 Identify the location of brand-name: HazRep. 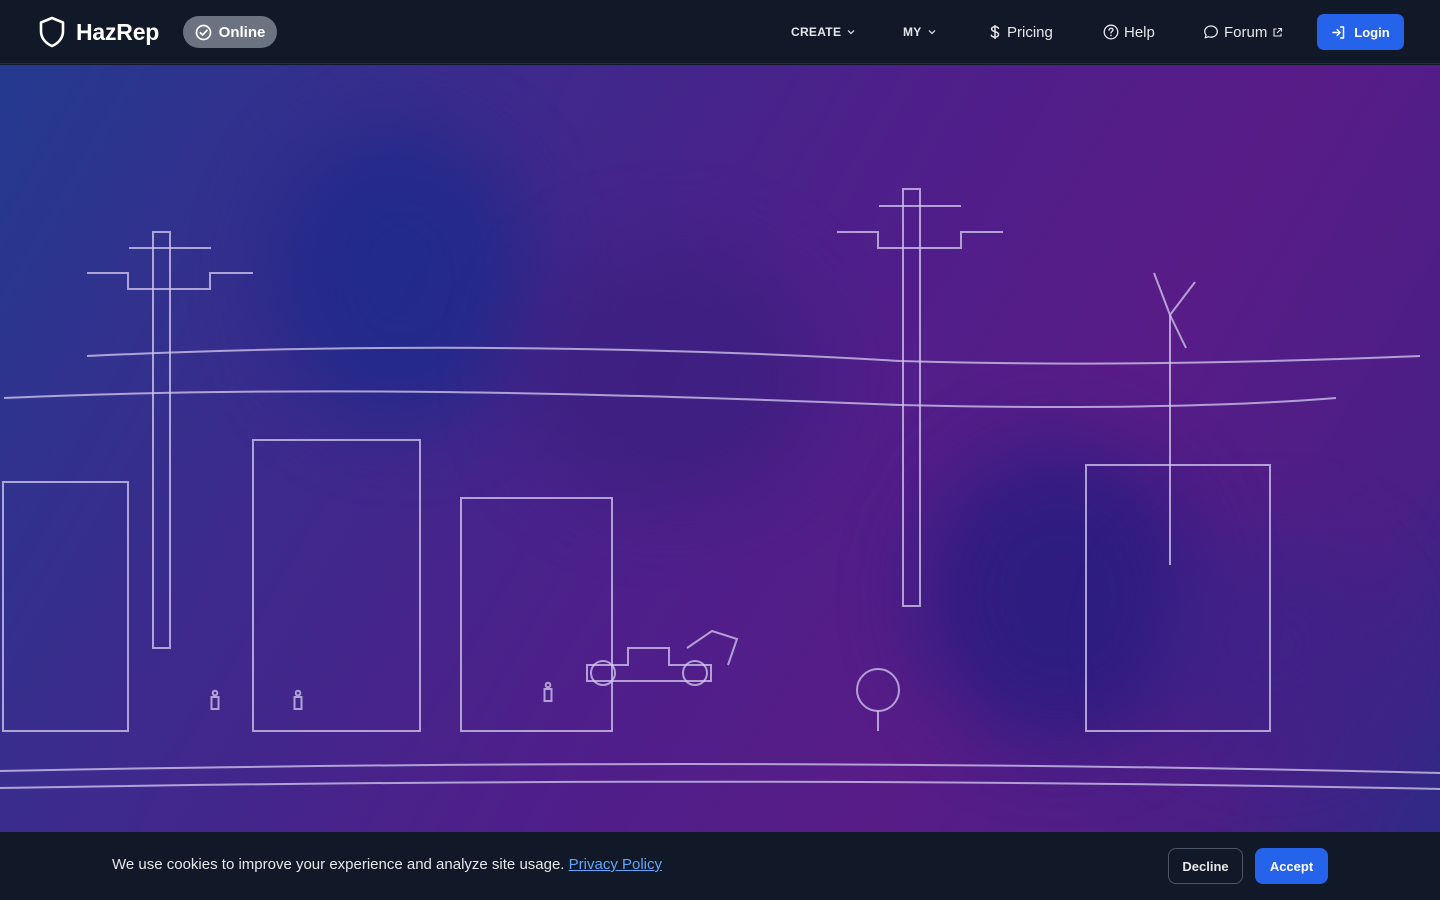
(118, 31).